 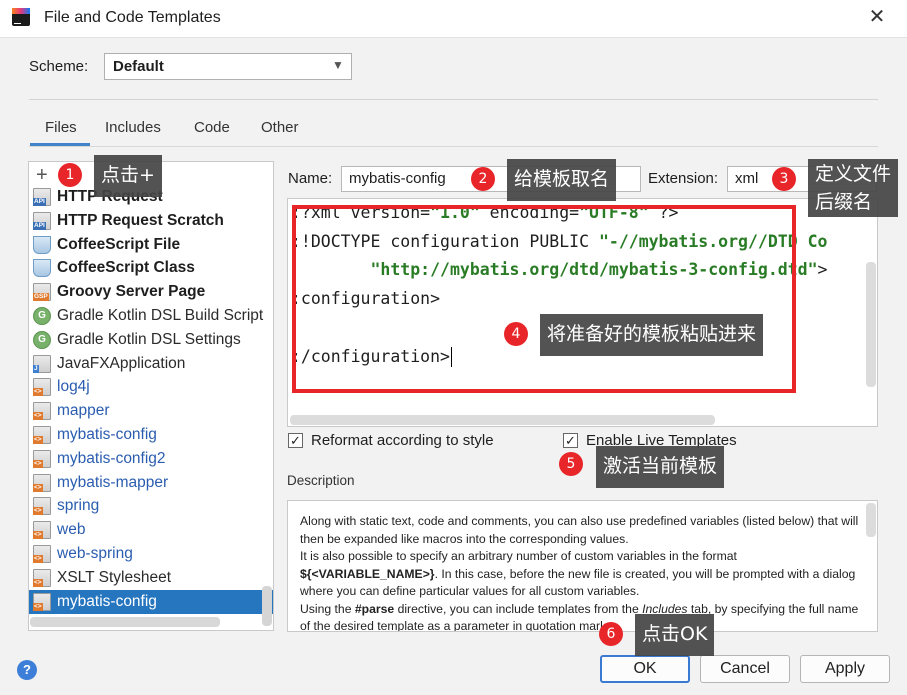 I want to click on template-list-item: CoffeeScript File, so click(x=151, y=245).